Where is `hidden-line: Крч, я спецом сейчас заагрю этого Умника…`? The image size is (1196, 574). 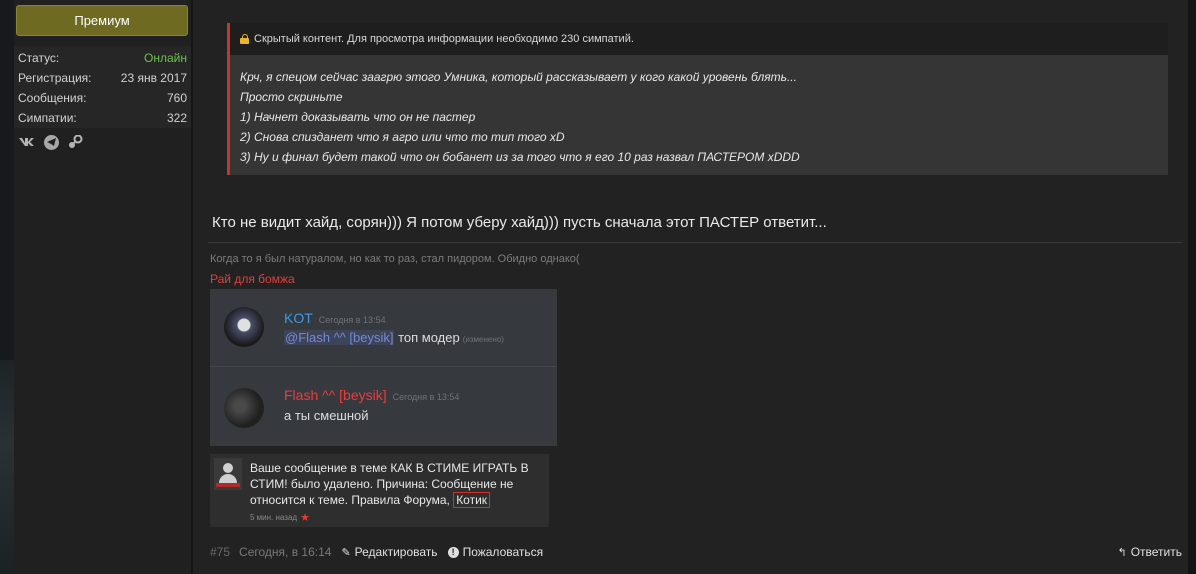
hidden-line: Крч, я спецом сейчас заагрю этого Умника… is located at coordinates (518, 77).